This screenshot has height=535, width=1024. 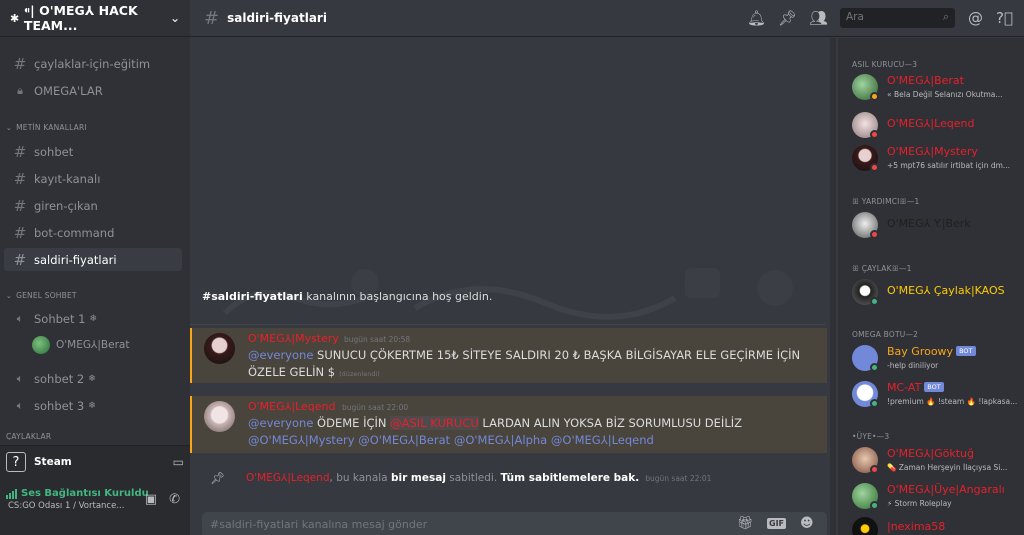 What do you see at coordinates (507, 294) in the screenshot?
I see `welcome-decoration` at bounding box center [507, 294].